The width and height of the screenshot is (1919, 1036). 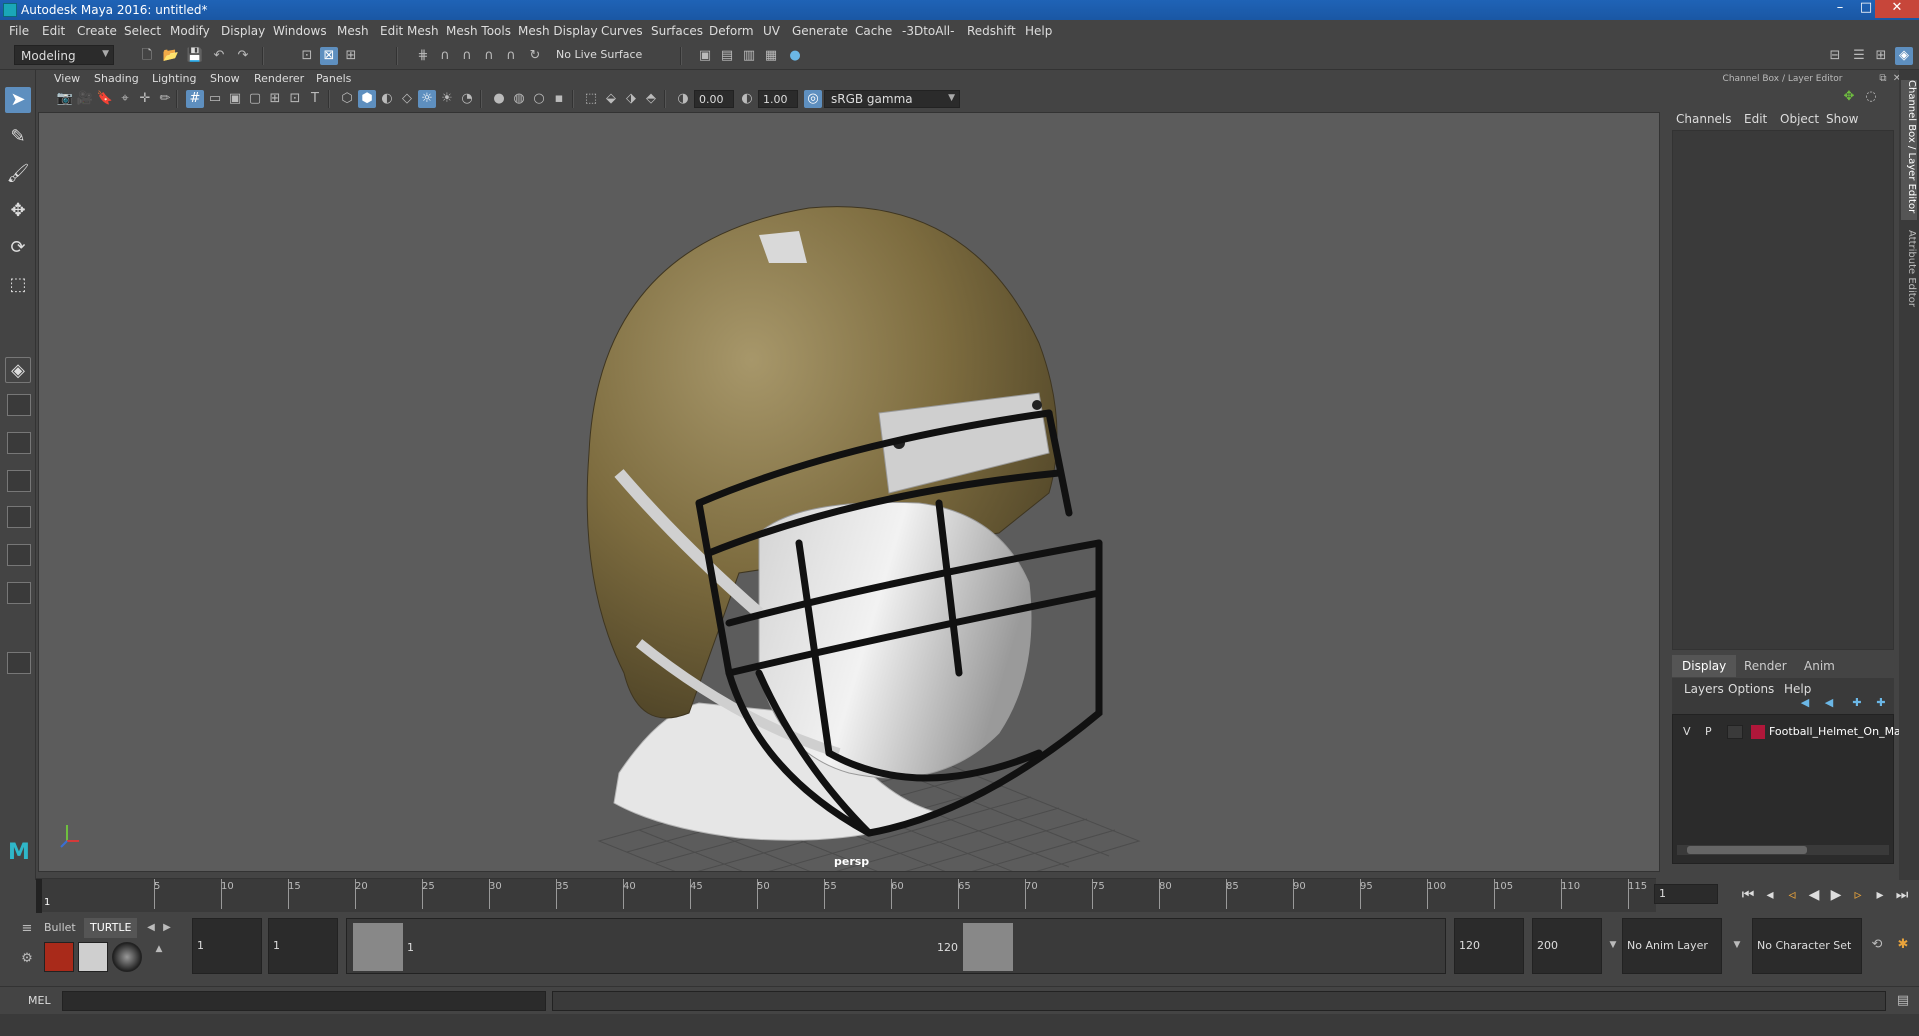 I want to click on panel-menu-renderer: Renderer, so click(x=279, y=78).